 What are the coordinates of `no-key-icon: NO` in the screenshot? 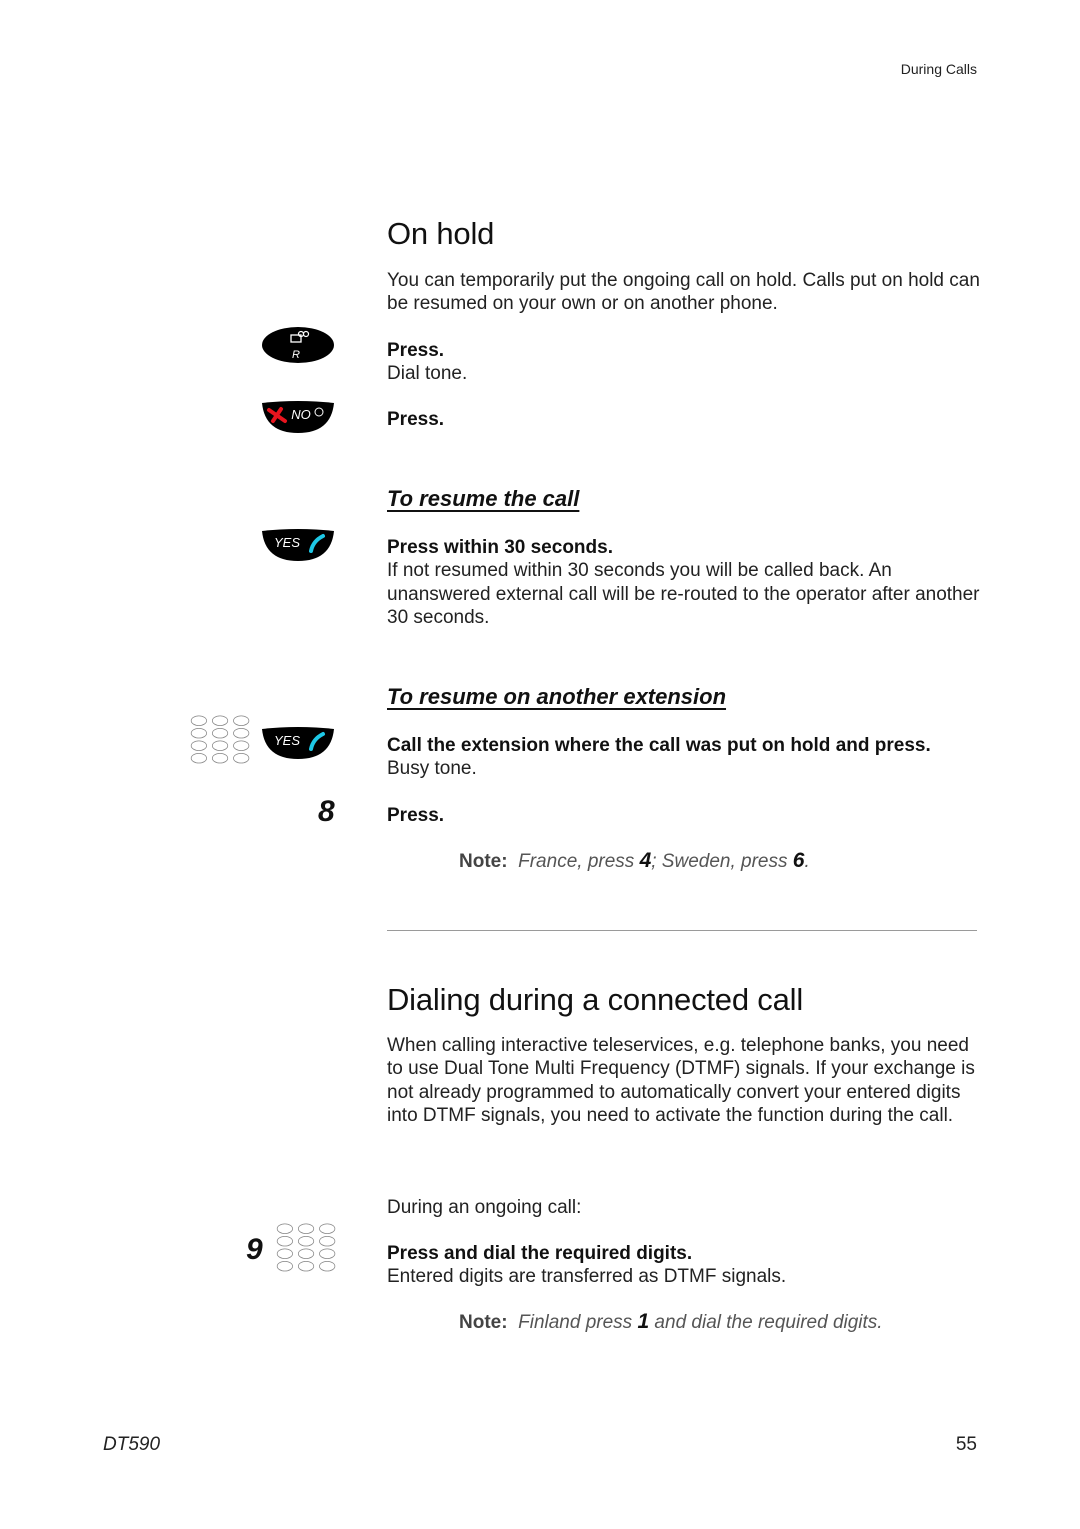 It's located at (298, 417).